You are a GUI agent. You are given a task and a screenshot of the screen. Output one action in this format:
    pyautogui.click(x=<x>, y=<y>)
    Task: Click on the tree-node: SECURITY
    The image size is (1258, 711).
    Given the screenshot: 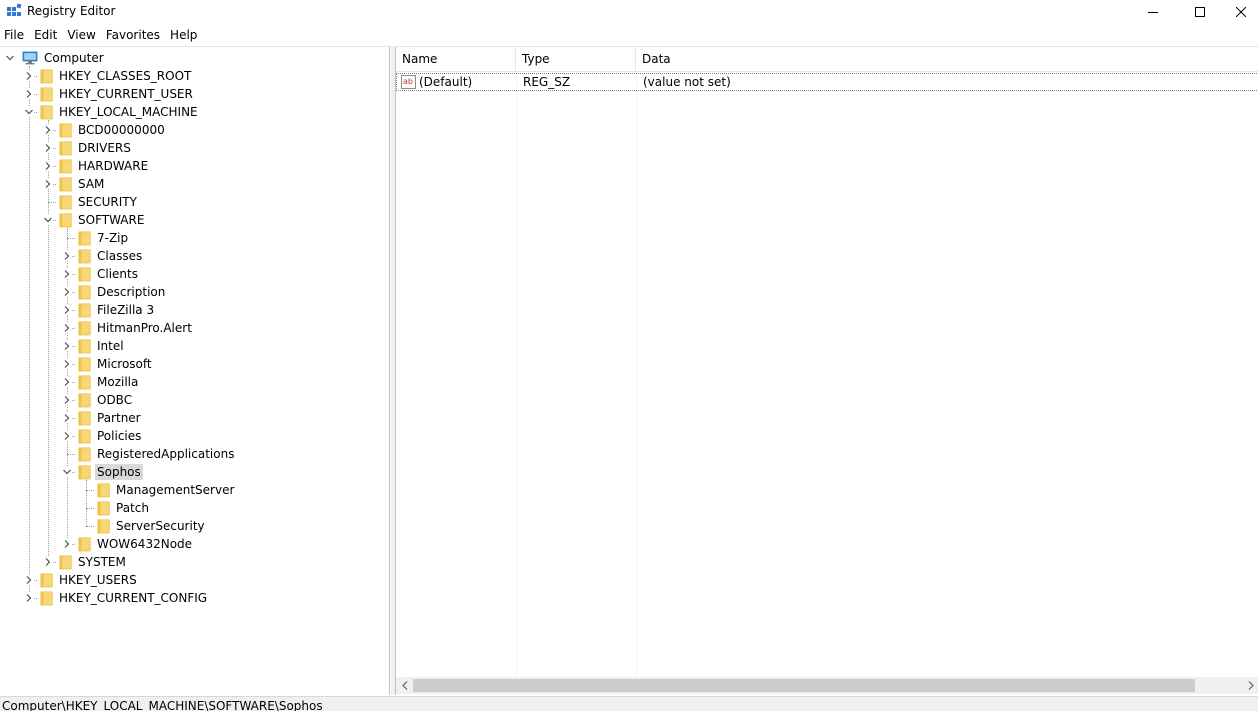 What is the action you would take?
    pyautogui.click(x=194, y=202)
    